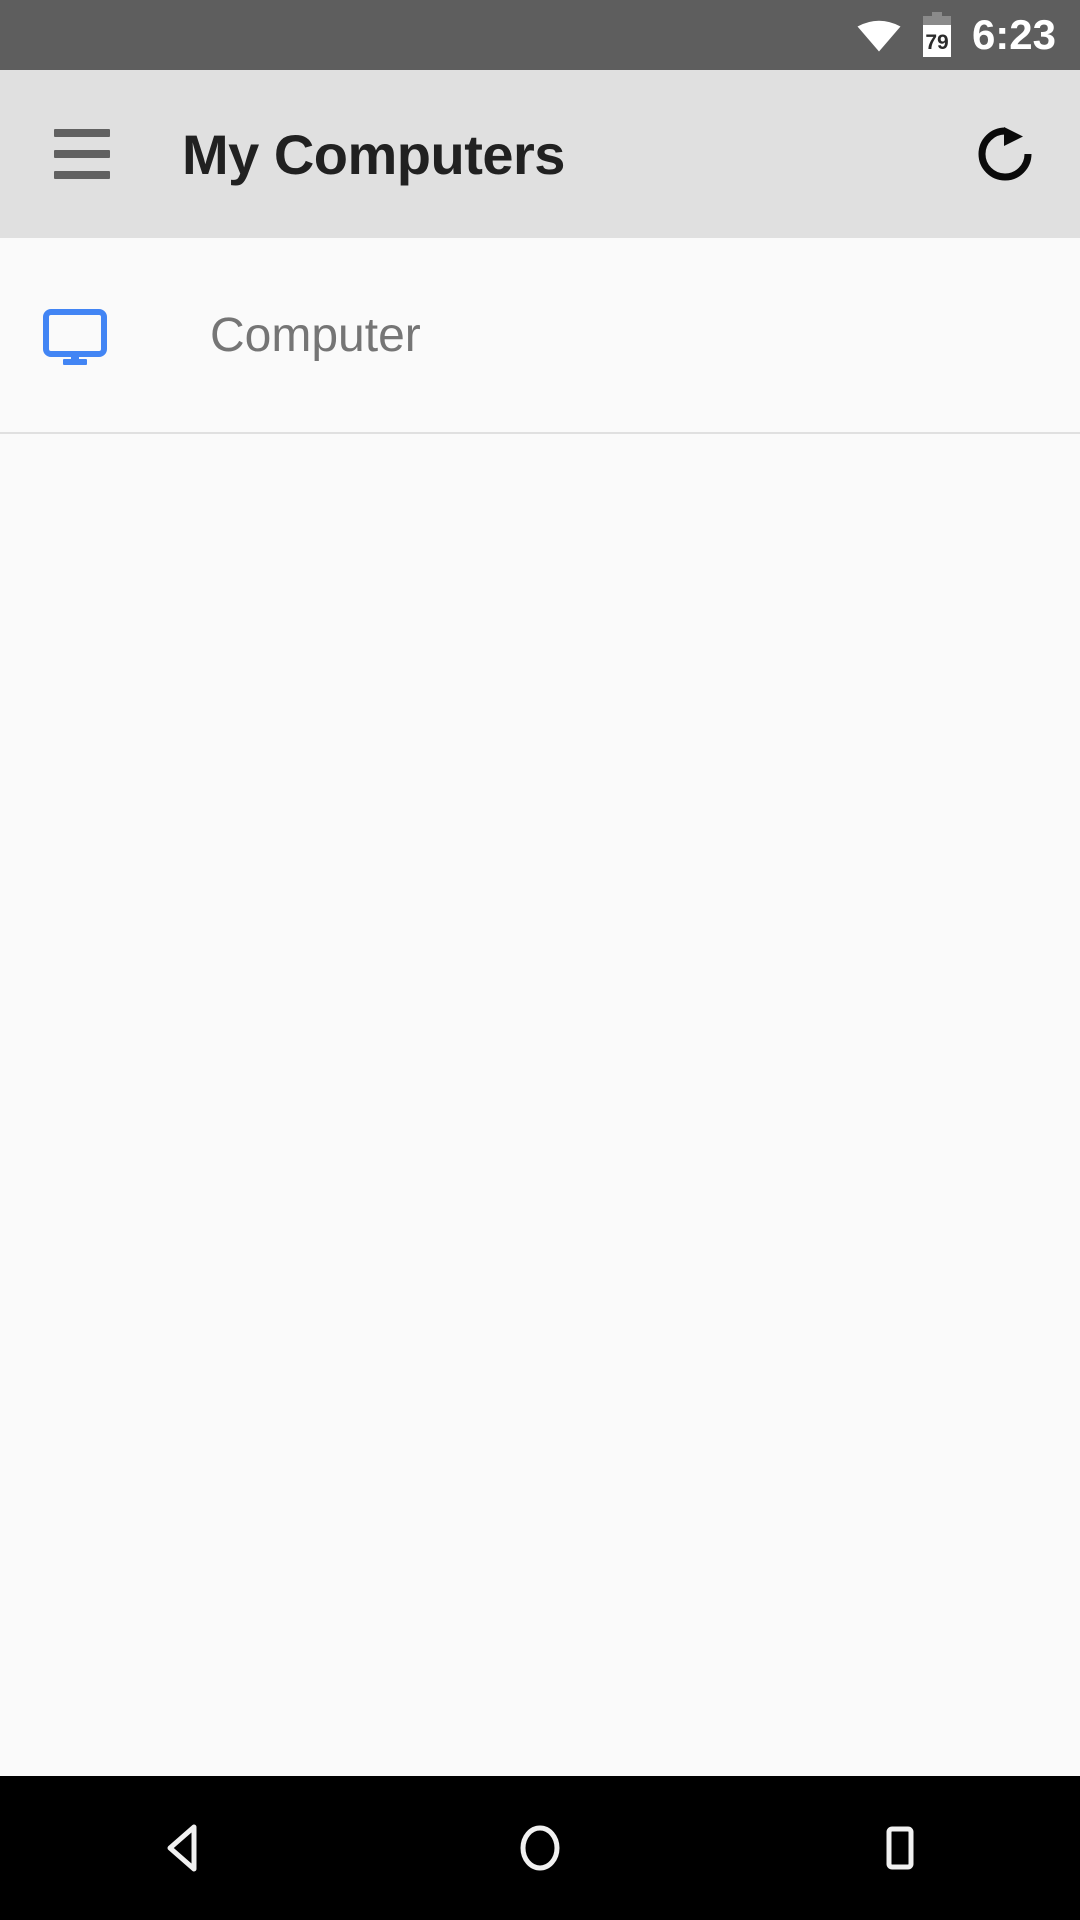 The height and width of the screenshot is (1920, 1080). I want to click on nav-recents-button, so click(900, 1848).